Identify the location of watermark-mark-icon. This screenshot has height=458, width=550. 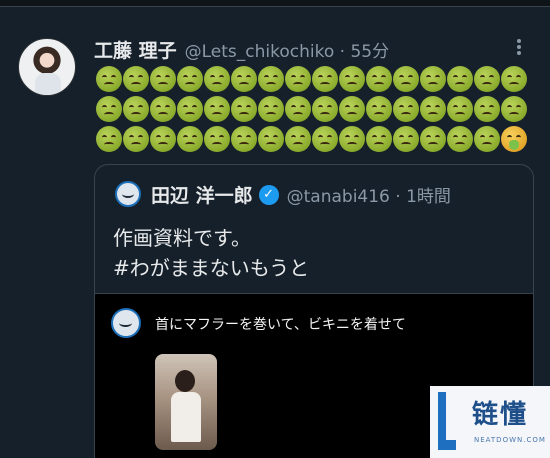
(447, 421).